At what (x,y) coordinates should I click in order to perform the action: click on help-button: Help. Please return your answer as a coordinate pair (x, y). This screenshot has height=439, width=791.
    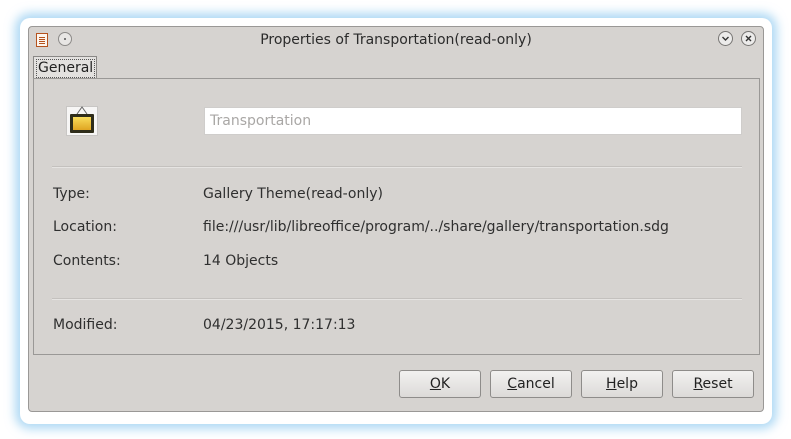
    Looking at the image, I should click on (622, 384).